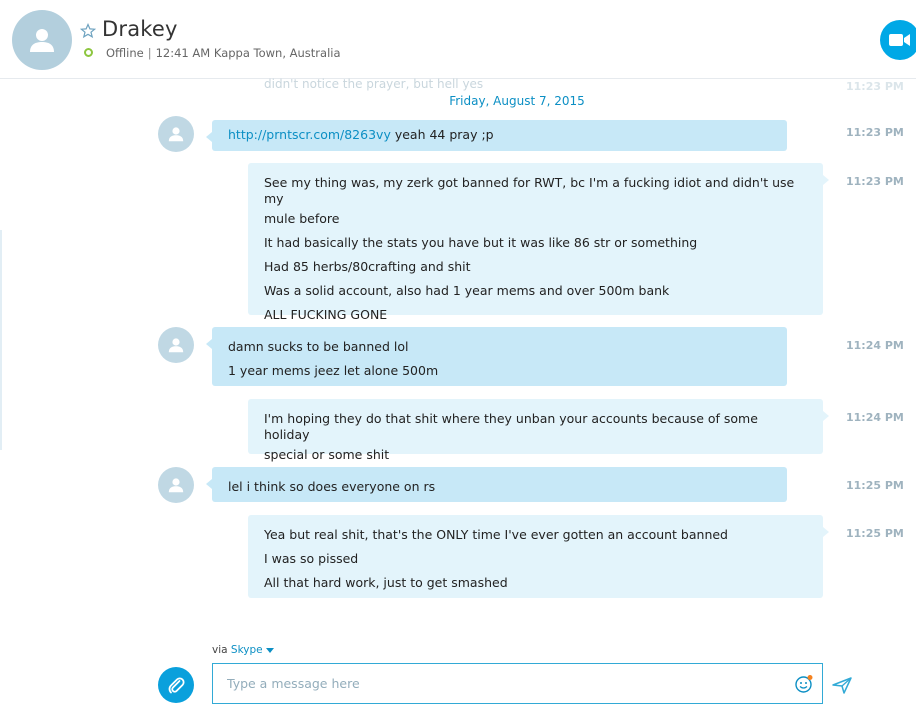 The width and height of the screenshot is (916, 724). What do you see at coordinates (332, 486) in the screenshot?
I see `message-text: lel i think so does everyone on rs` at bounding box center [332, 486].